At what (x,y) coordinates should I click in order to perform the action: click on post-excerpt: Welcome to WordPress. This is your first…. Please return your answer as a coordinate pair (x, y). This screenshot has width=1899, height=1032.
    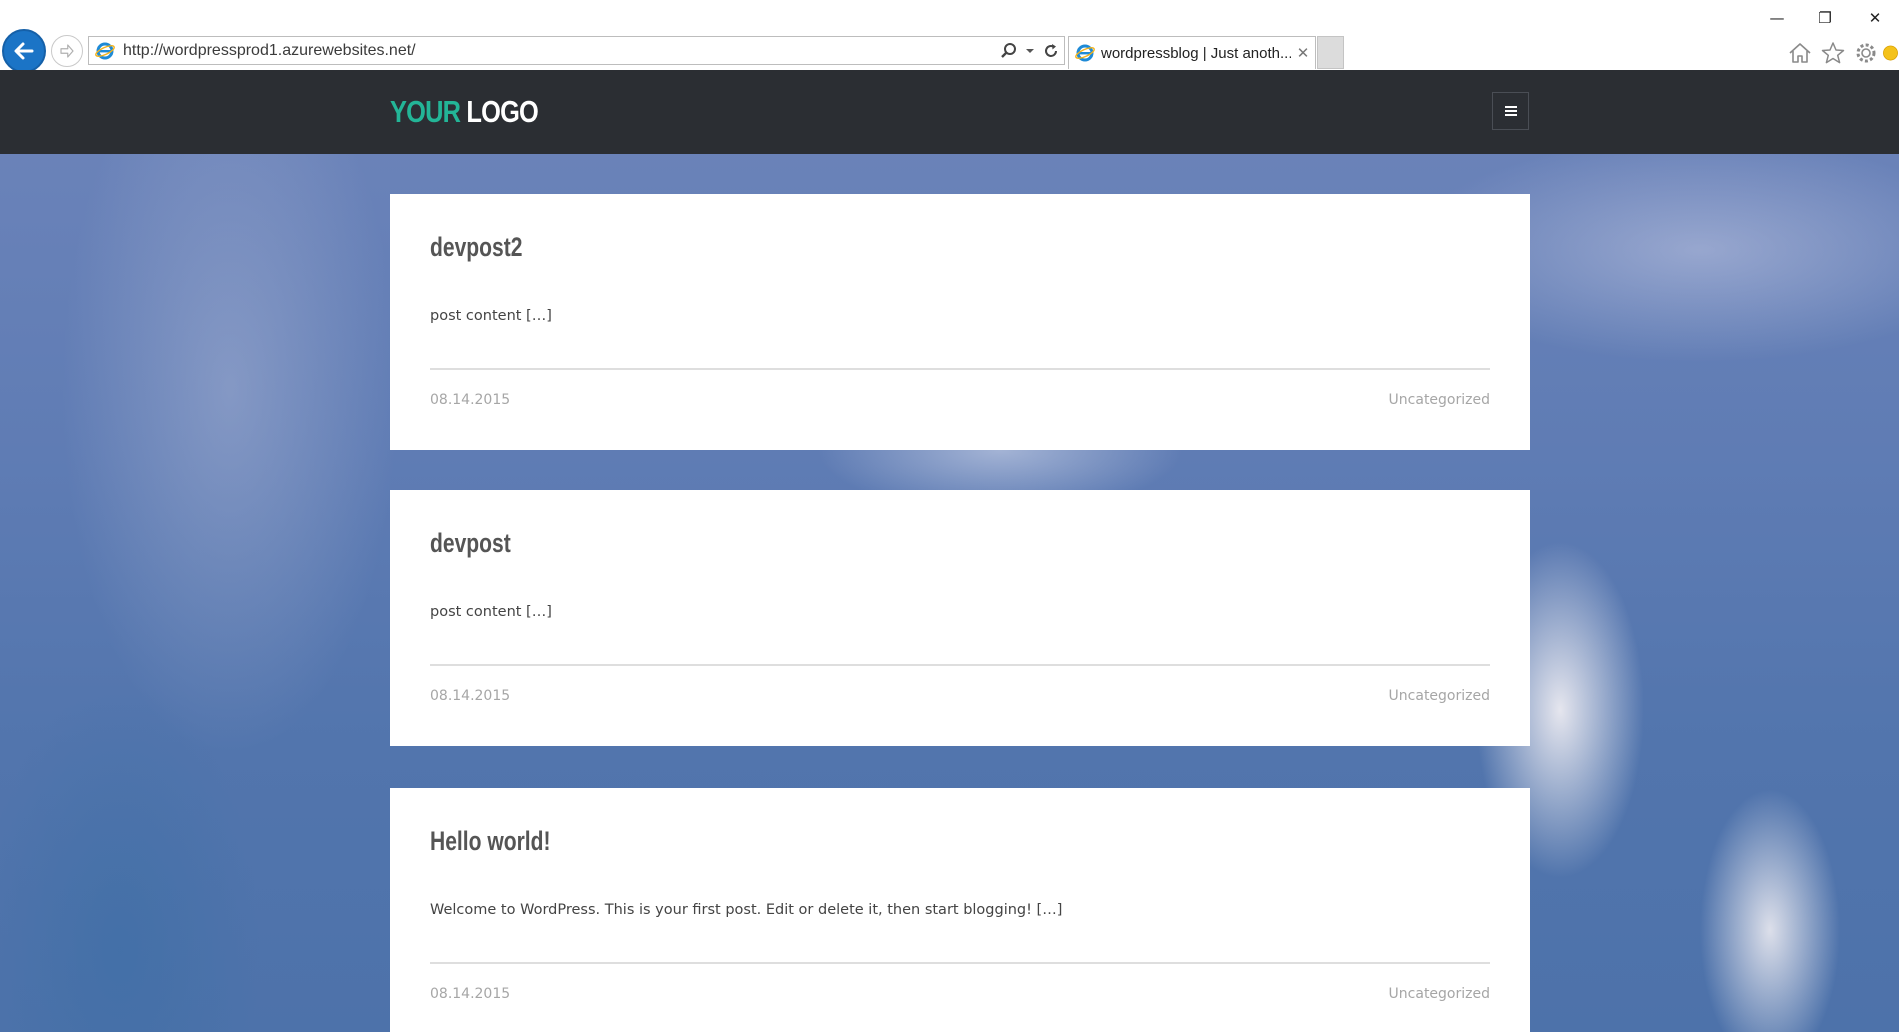
    Looking at the image, I should click on (746, 910).